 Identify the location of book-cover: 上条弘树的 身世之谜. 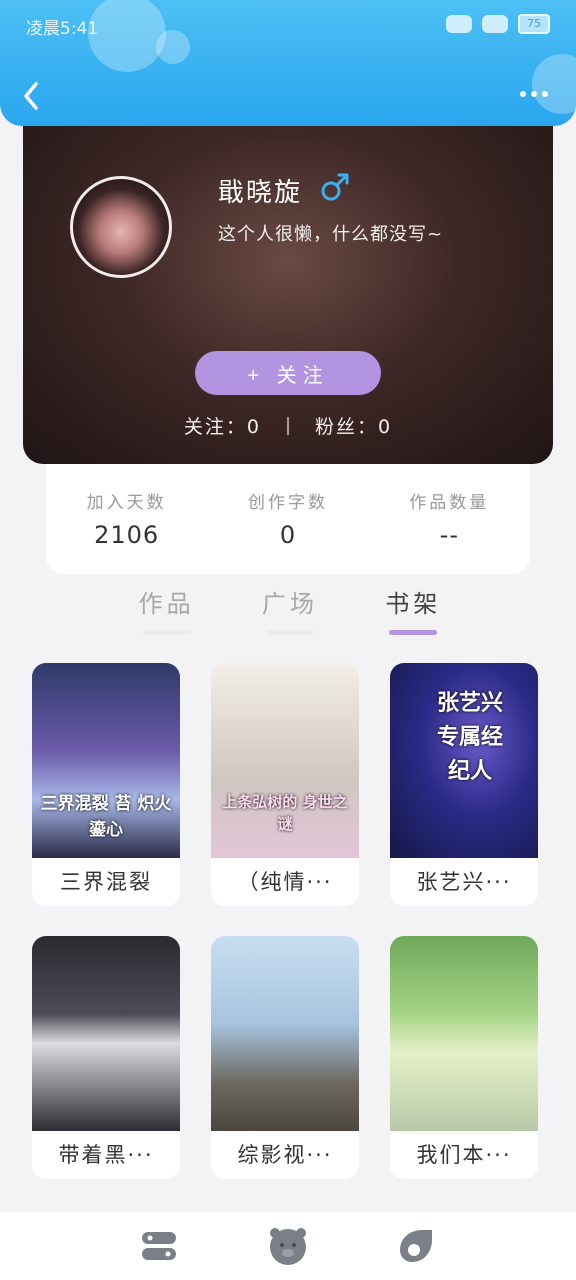
(285, 760).